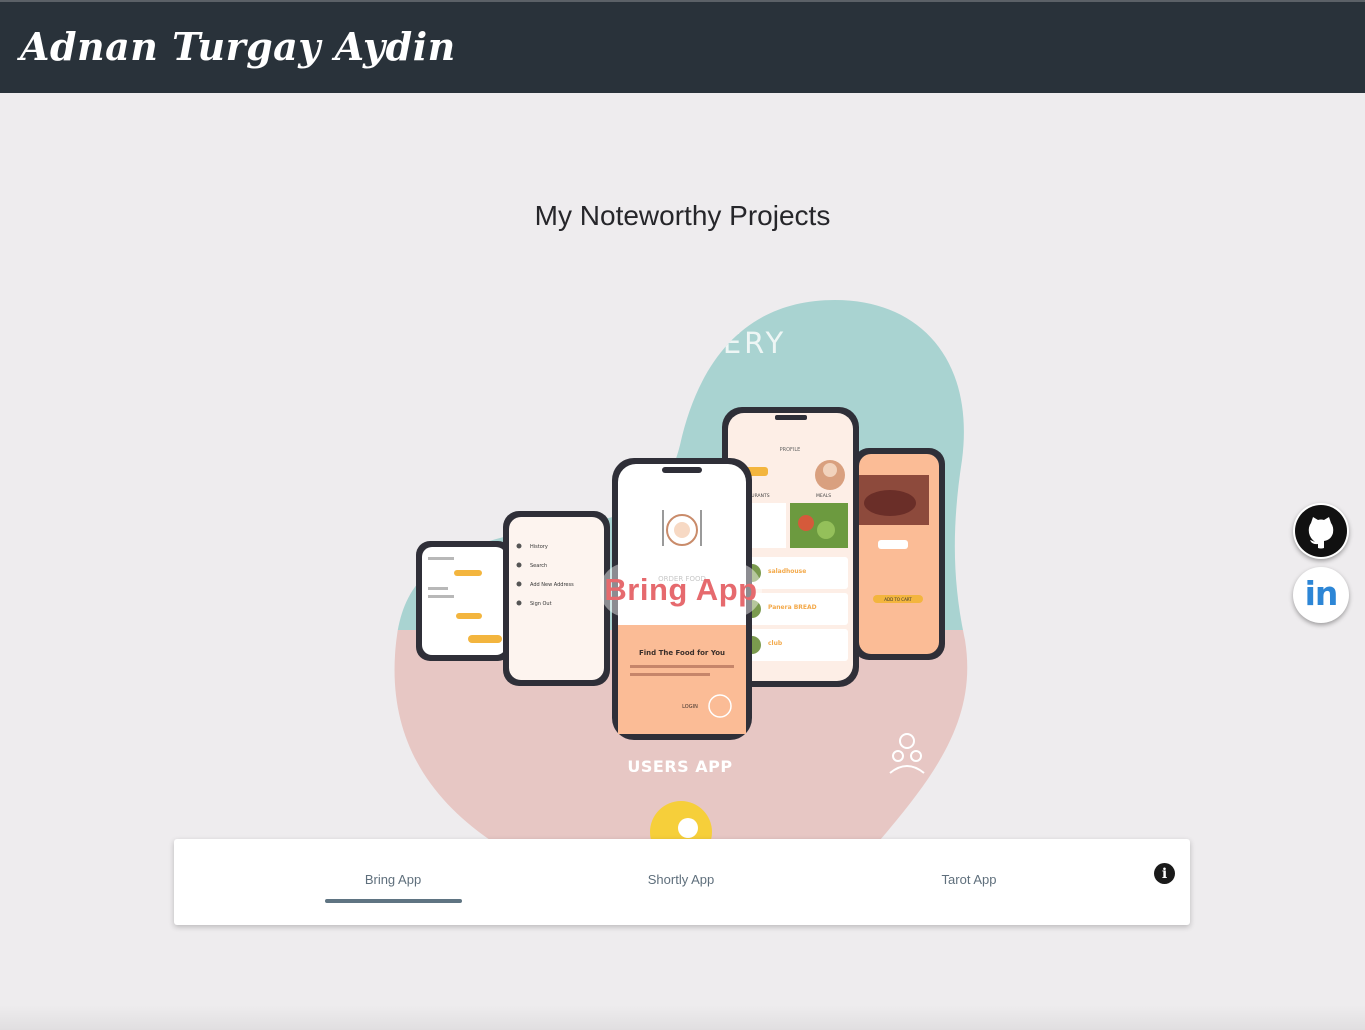 This screenshot has width=1365, height=1030. What do you see at coordinates (682, 215) in the screenshot?
I see `page-title: My Noteworthy Projects` at bounding box center [682, 215].